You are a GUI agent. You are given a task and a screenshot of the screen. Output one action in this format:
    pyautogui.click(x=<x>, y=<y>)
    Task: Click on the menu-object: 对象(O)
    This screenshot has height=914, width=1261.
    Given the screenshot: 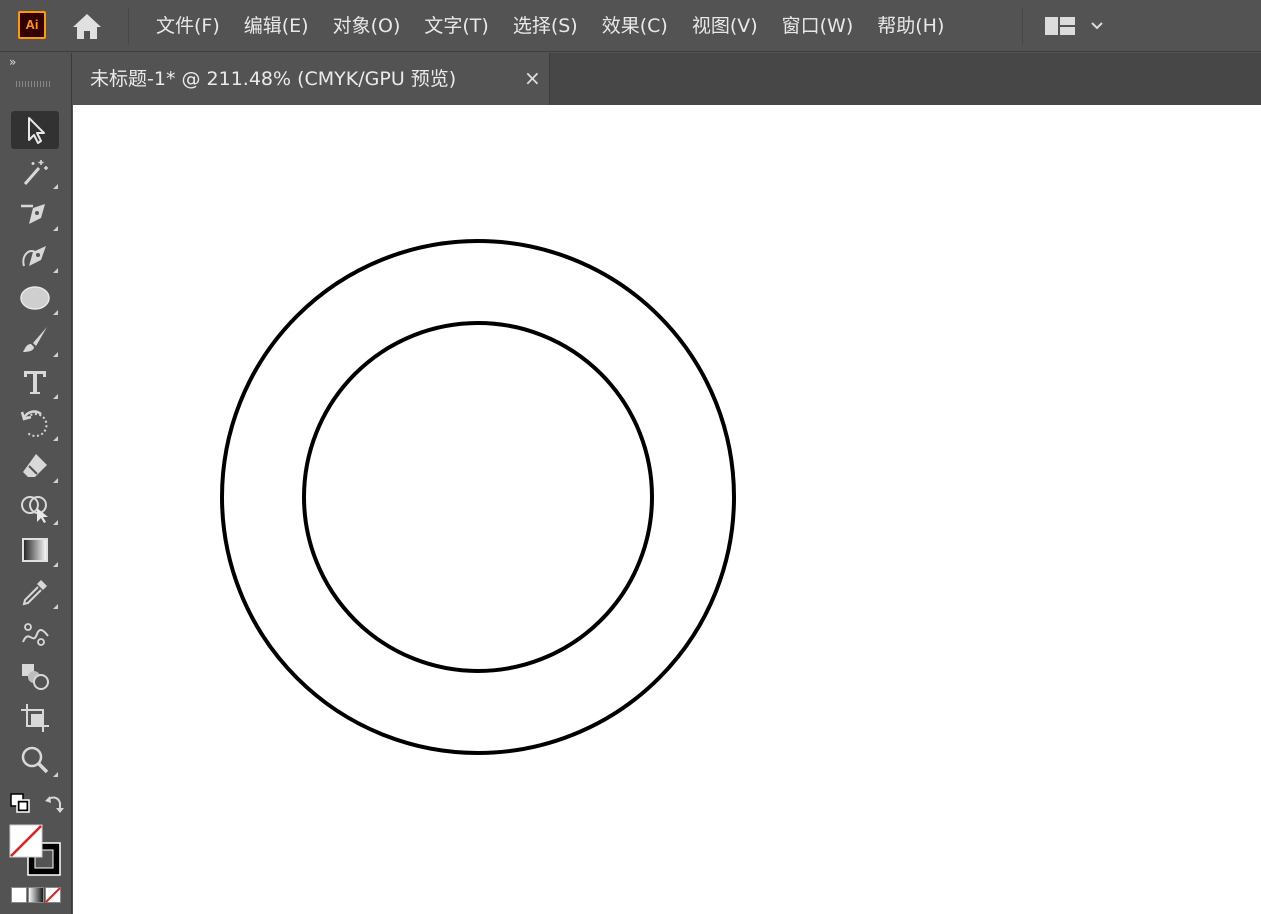 What is the action you would take?
    pyautogui.click(x=367, y=26)
    